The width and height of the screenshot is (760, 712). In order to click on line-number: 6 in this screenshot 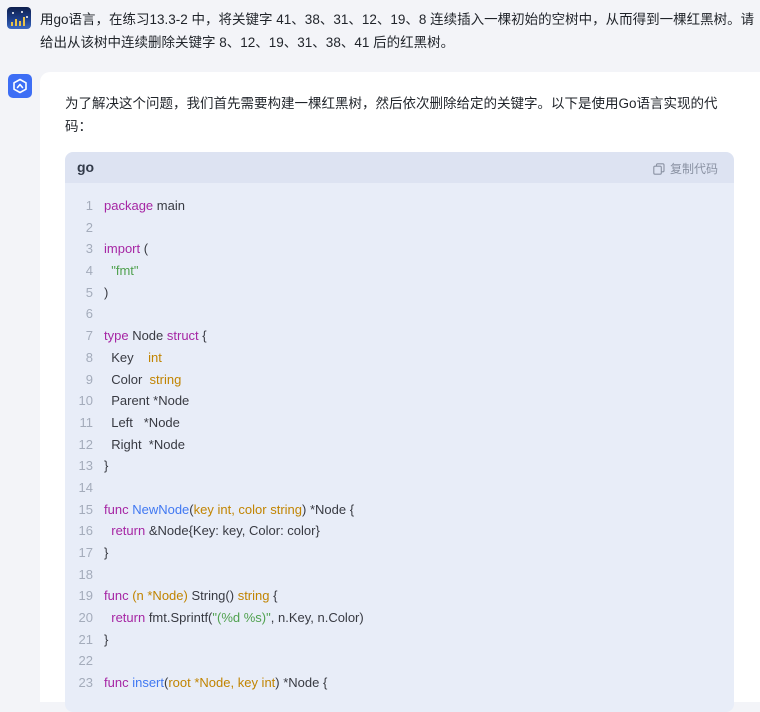, I will do `click(89, 314)`.